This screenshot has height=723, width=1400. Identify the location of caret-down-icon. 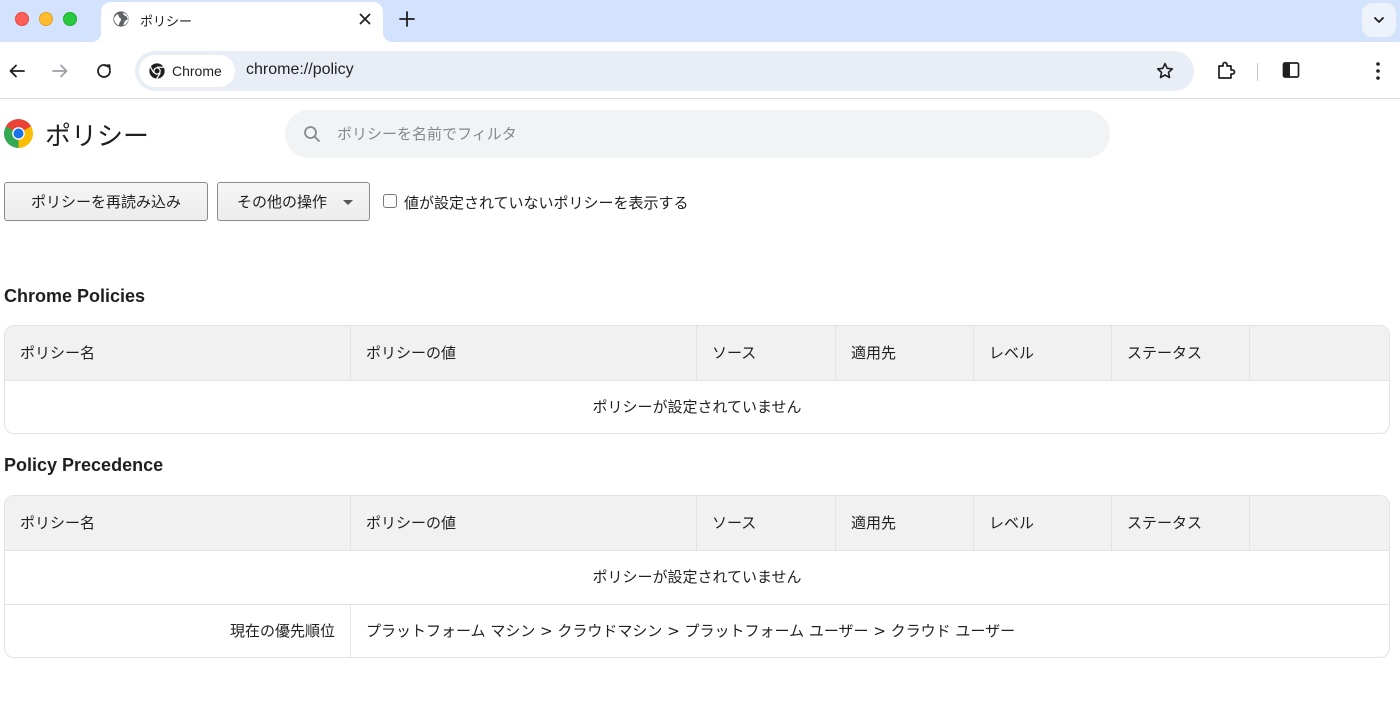
(348, 202).